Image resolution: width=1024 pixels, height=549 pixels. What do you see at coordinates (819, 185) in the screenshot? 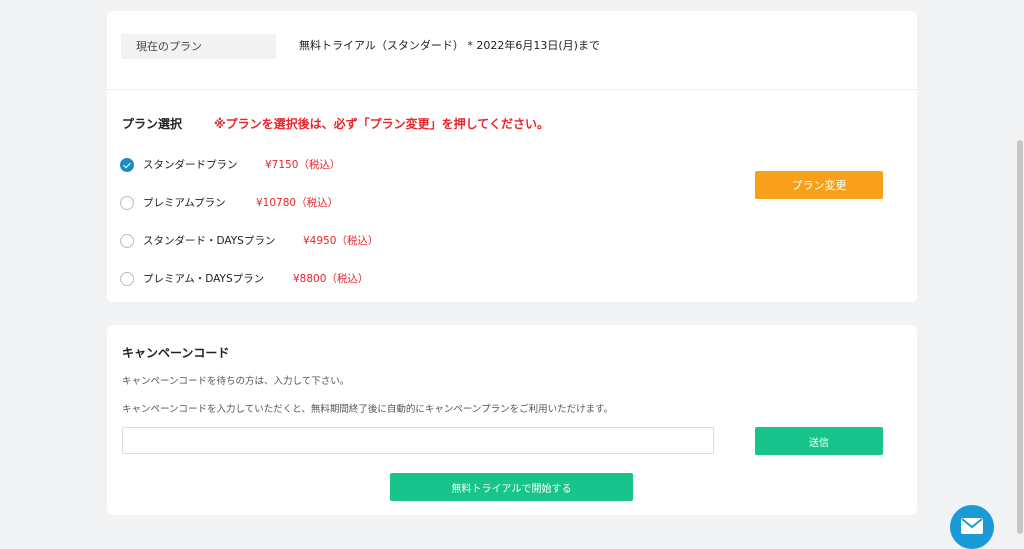
I see `plan-change-button: プラン変更` at bounding box center [819, 185].